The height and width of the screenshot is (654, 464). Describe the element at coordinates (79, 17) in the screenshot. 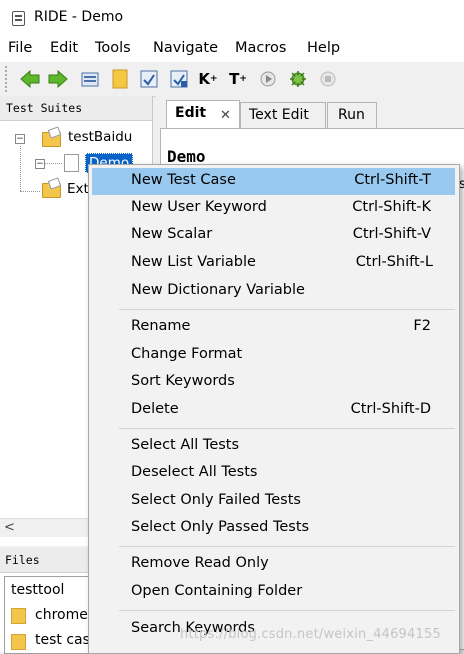

I see `window-title: RIDE - Demo` at that location.